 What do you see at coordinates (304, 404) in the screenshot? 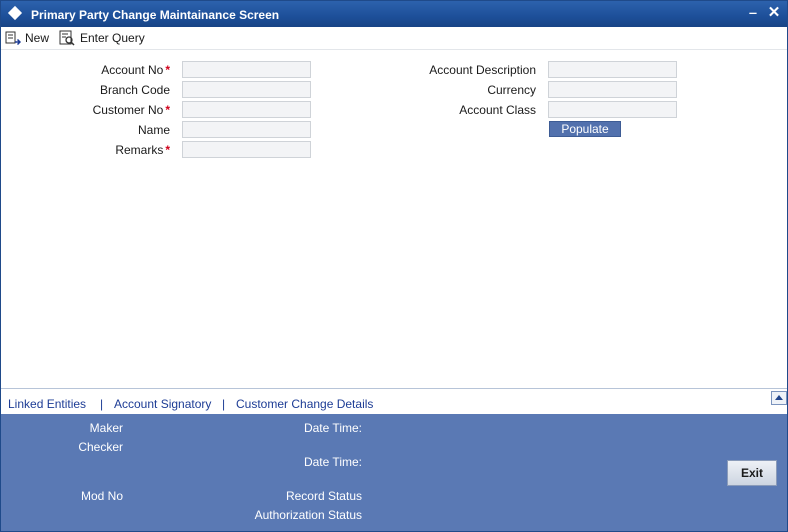
I see `tab-customer-change-details: Customer Change Details` at bounding box center [304, 404].